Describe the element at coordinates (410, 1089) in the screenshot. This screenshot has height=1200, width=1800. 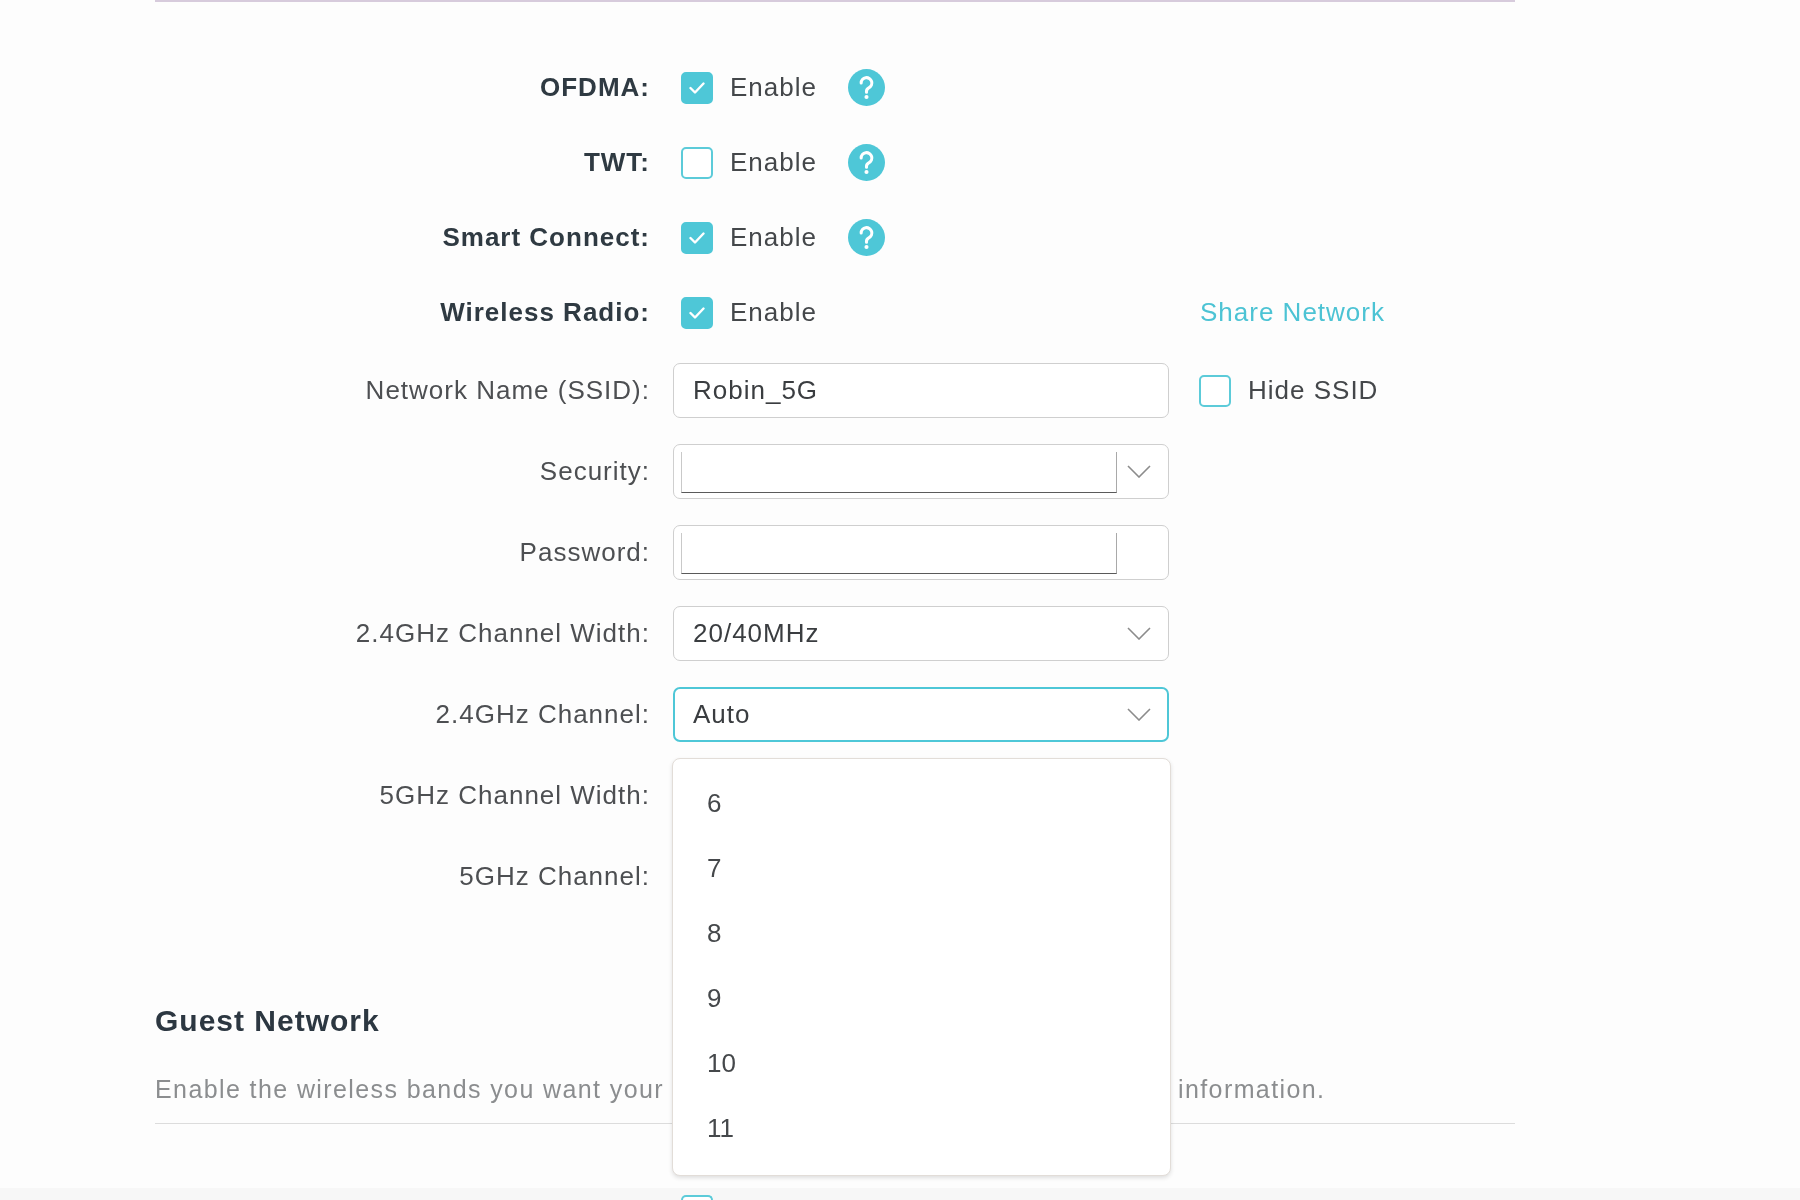
I see `section-description: Enable the wireless bands you want your` at that location.